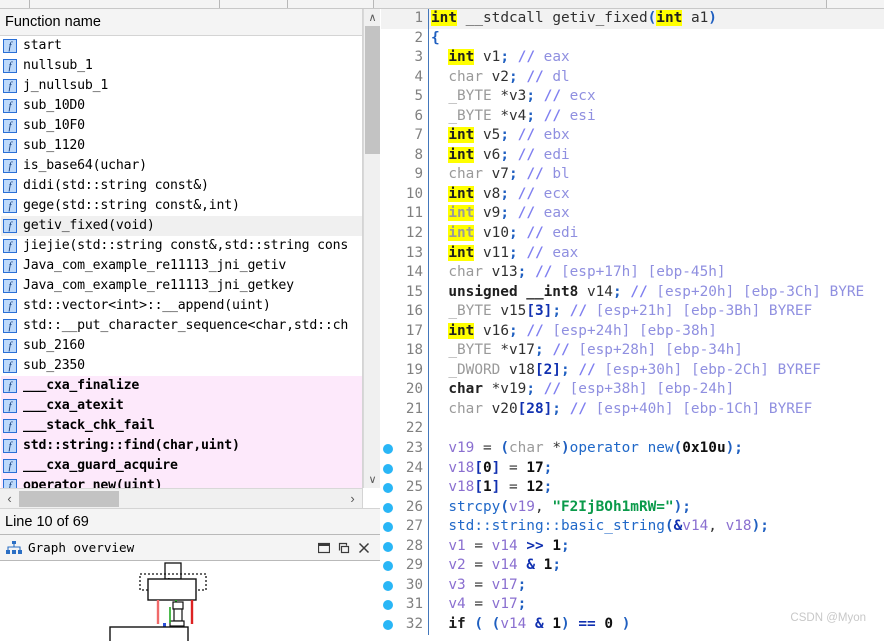 The width and height of the screenshot is (884, 641). Describe the element at coordinates (181, 426) in the screenshot. I see `function-list-item: f ___stack_chk_fail` at that location.